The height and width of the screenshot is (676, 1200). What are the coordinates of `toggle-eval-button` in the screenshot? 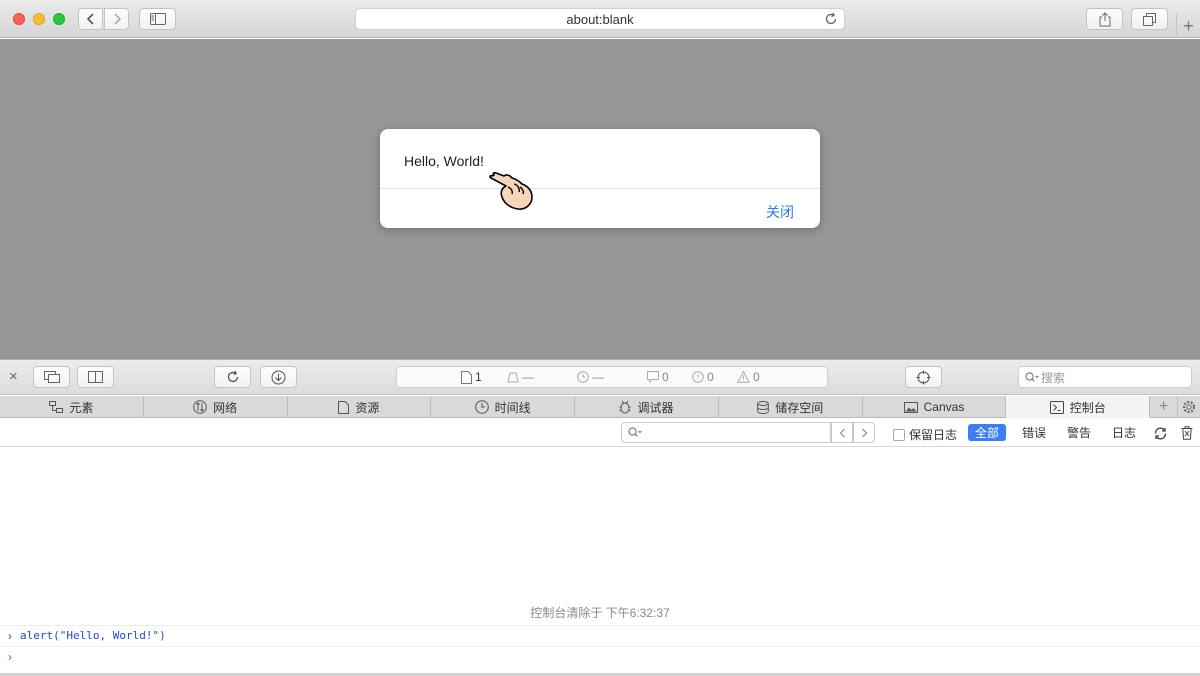 It's located at (1160, 433).